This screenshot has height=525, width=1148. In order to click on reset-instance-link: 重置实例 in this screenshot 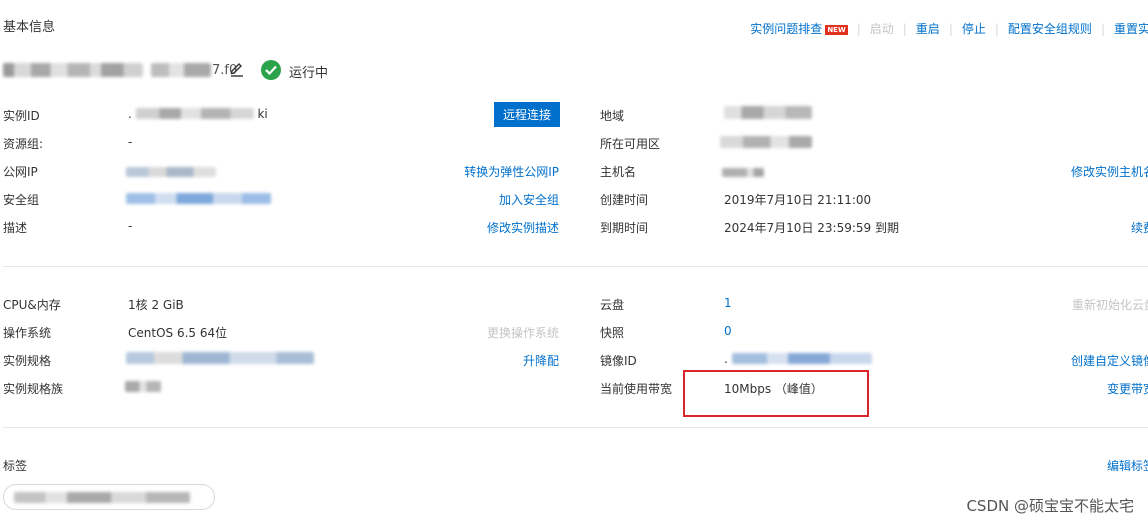, I will do `click(1131, 28)`.